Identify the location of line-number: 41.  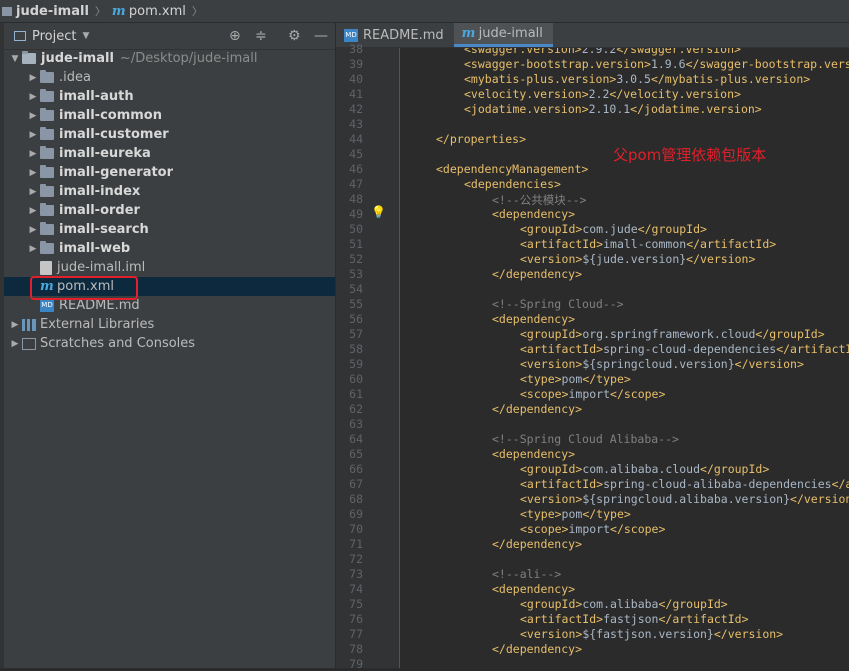
(356, 94).